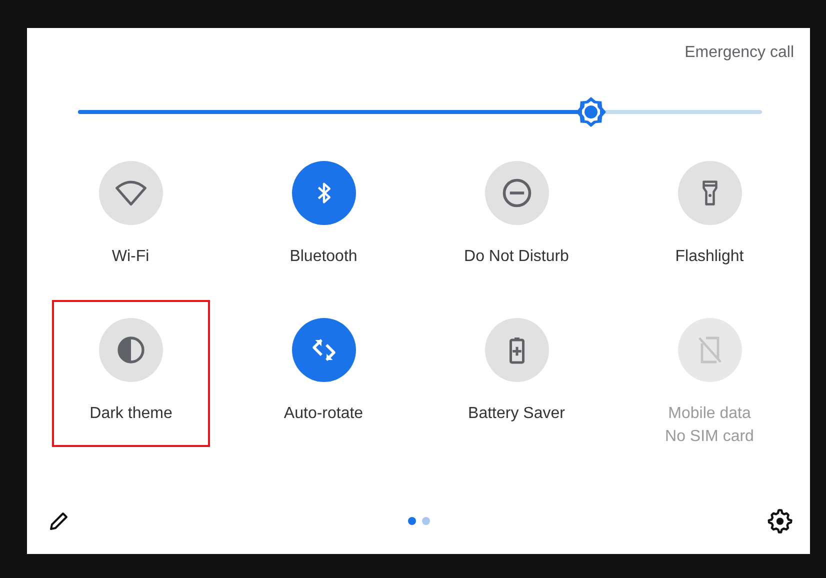 Image resolution: width=826 pixels, height=578 pixels. I want to click on settings-button, so click(780, 521).